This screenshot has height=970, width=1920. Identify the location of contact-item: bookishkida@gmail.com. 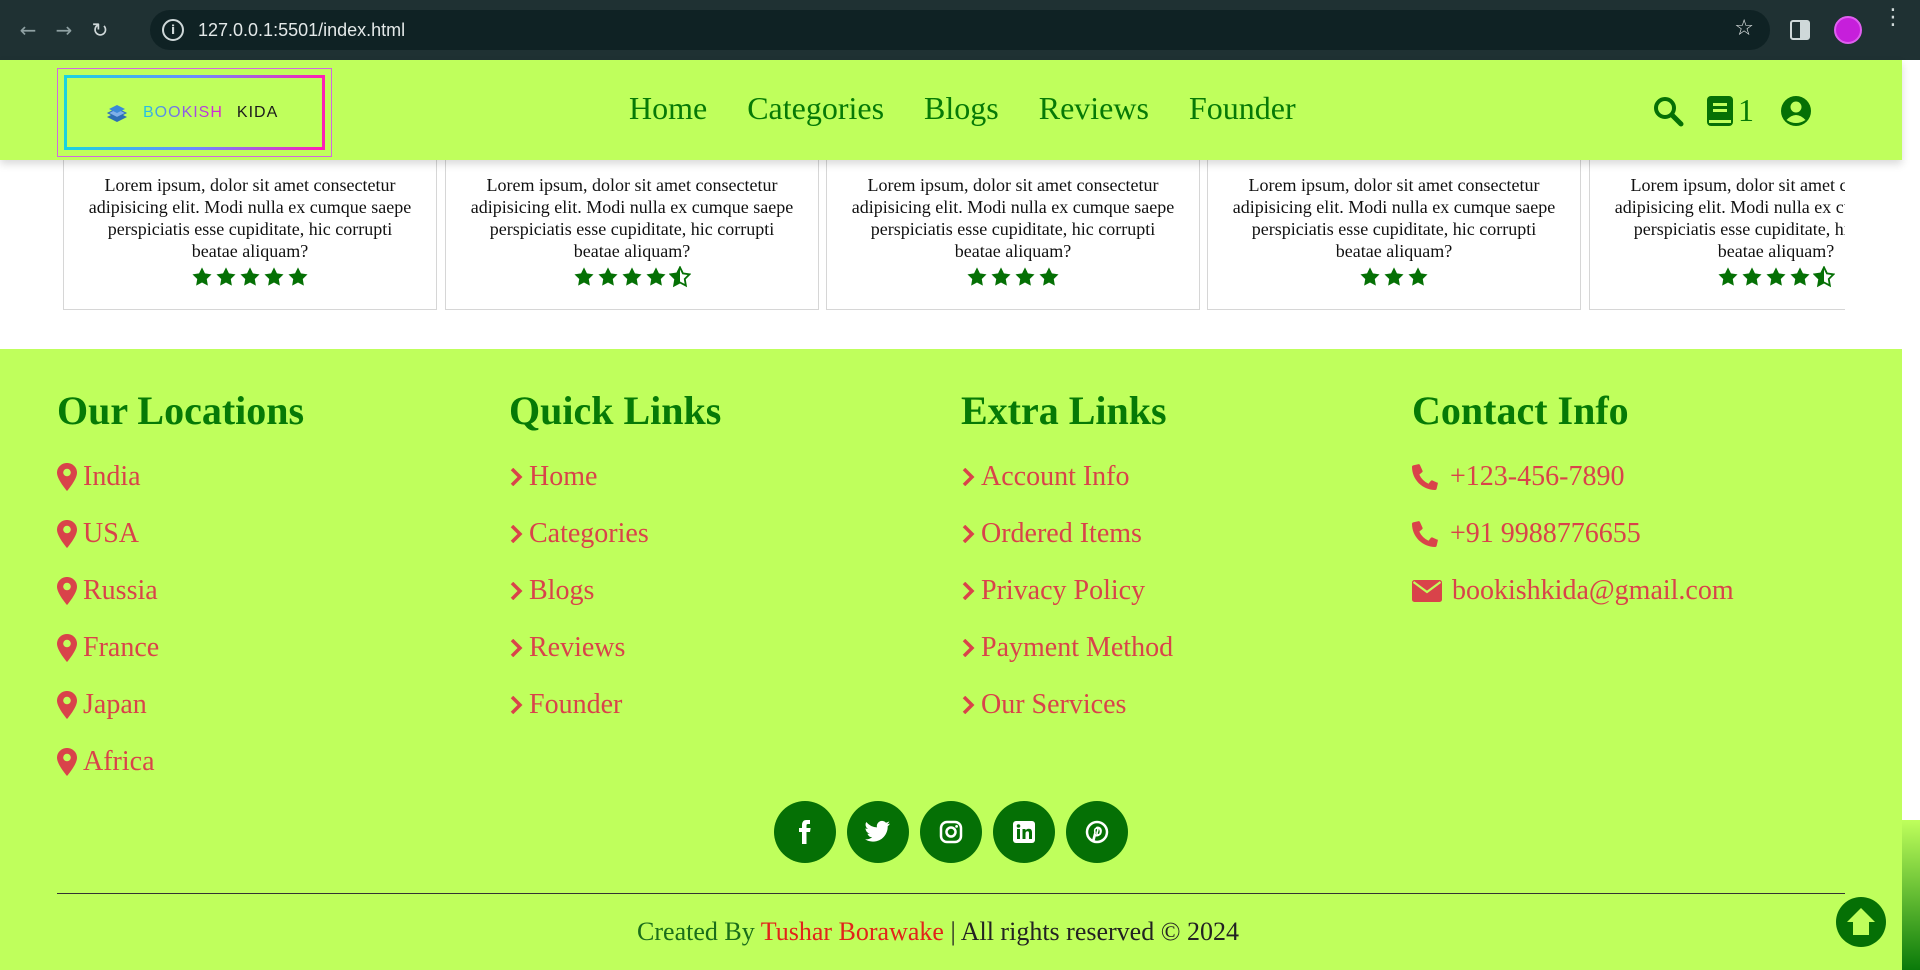
(1573, 590).